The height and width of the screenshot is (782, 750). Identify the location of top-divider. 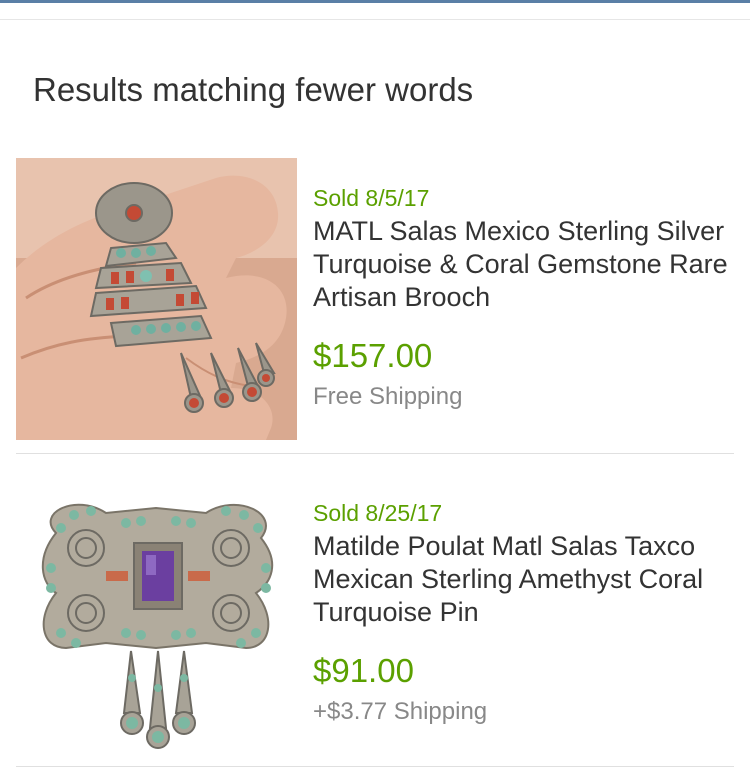
(375, 19).